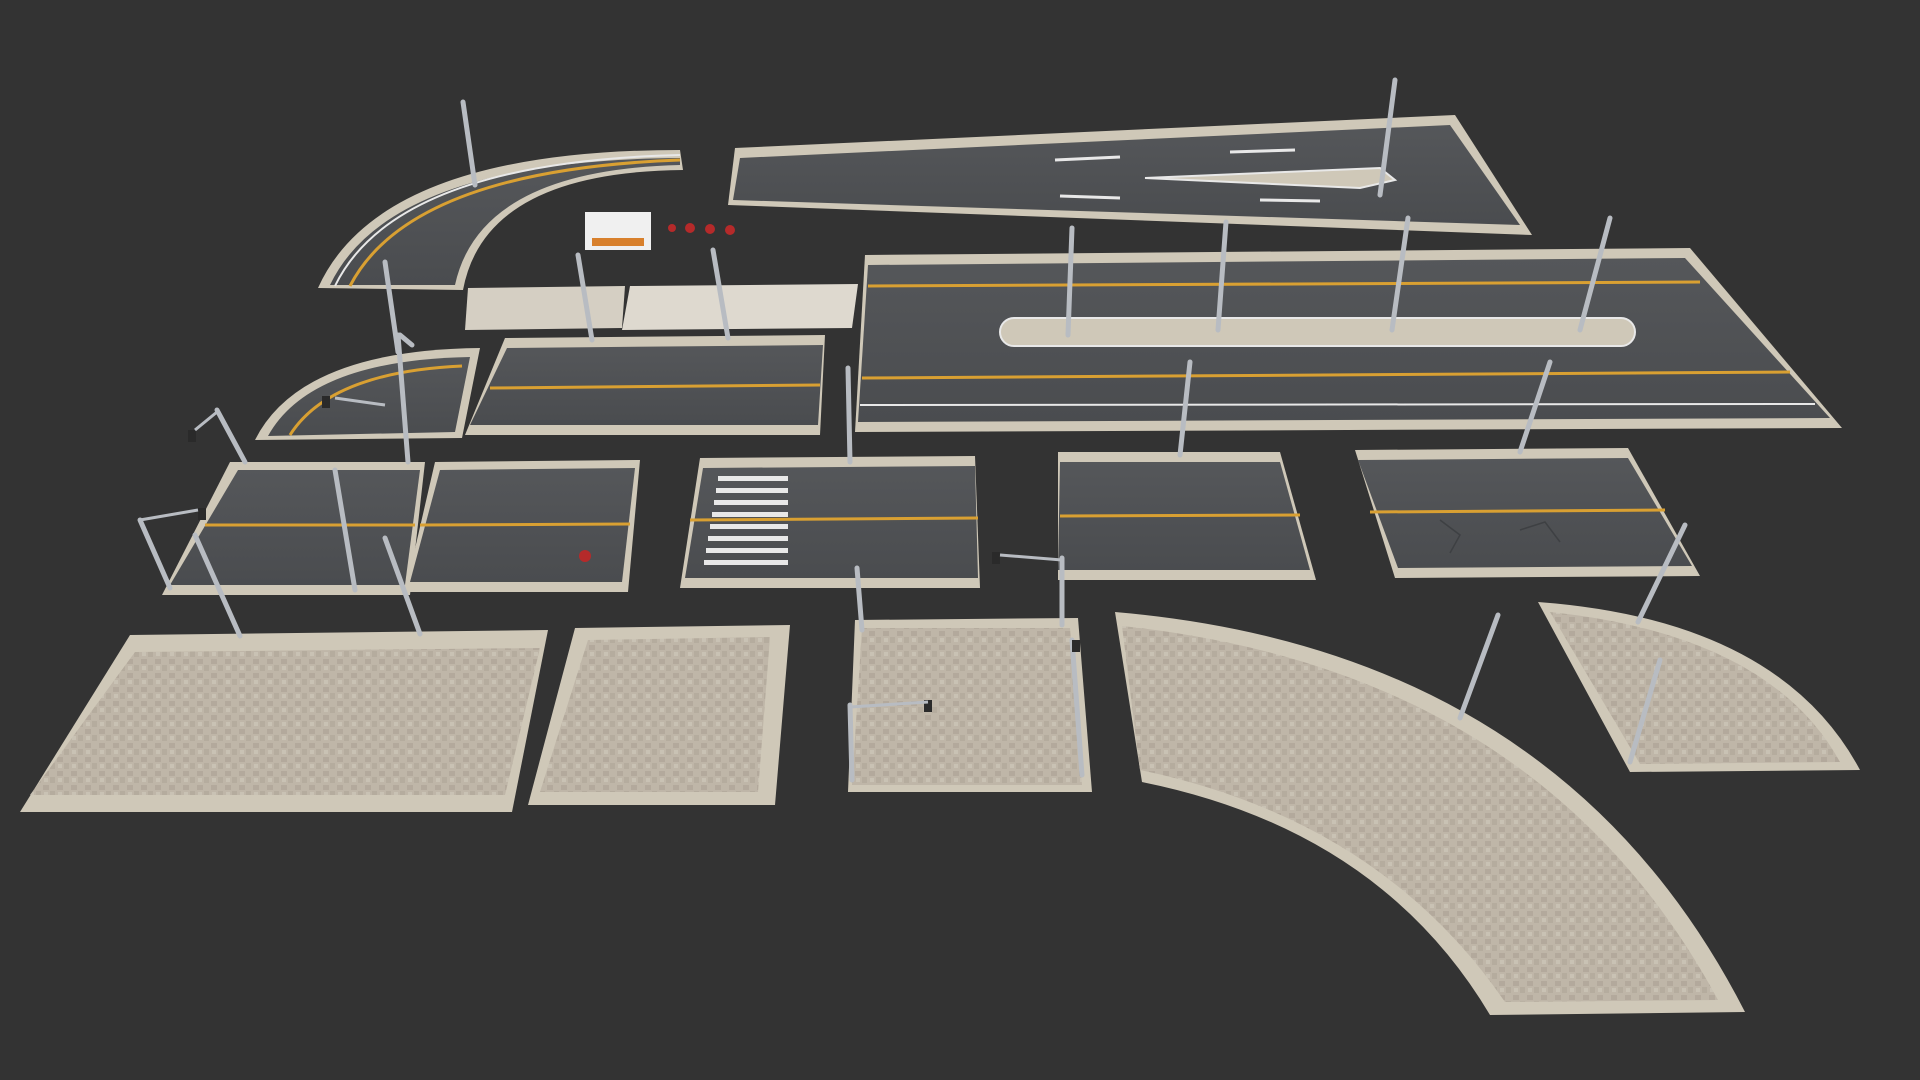  What do you see at coordinates (618, 231) in the screenshot?
I see `bus-shelter` at bounding box center [618, 231].